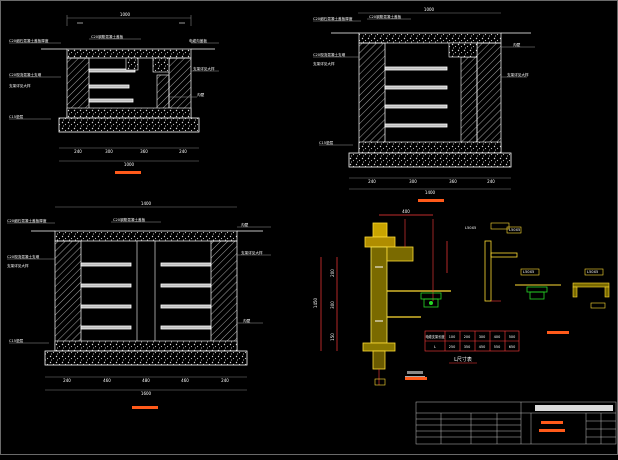 The image size is (618, 460). I want to click on label-c4: 支架详见大样, so click(18, 265).